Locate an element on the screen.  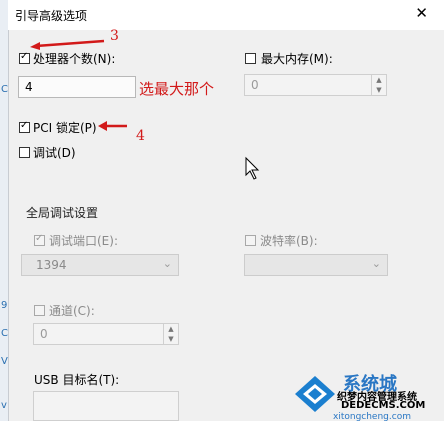
watermark-line3: xitongcheng.com is located at coordinates (372, 416).